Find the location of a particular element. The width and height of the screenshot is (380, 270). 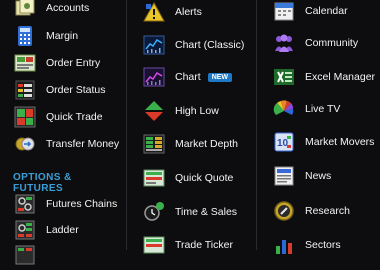

menu-item-community: Community is located at coordinates (318, 43).